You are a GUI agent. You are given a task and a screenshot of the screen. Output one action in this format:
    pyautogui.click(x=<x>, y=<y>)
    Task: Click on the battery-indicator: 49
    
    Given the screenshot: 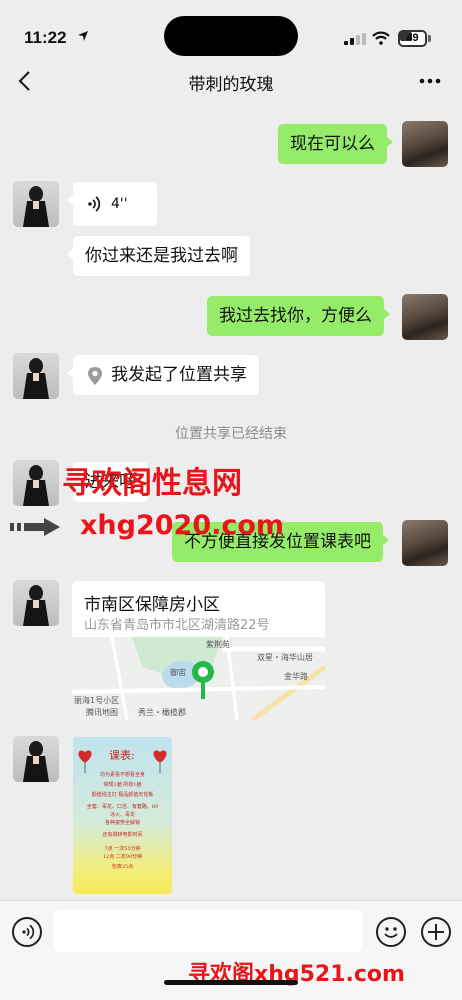 What is the action you would take?
    pyautogui.click(x=415, y=38)
    